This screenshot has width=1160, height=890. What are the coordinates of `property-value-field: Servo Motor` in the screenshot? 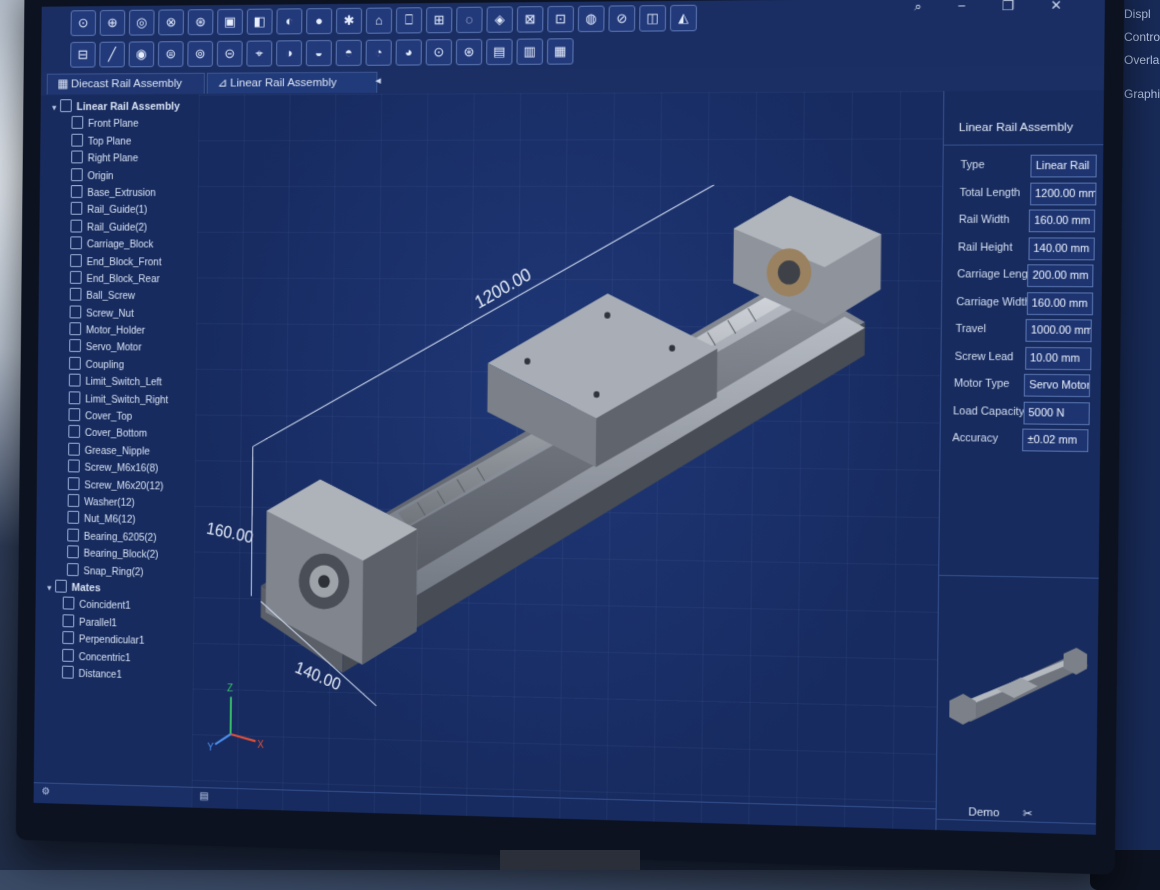 It's located at (1057, 385).